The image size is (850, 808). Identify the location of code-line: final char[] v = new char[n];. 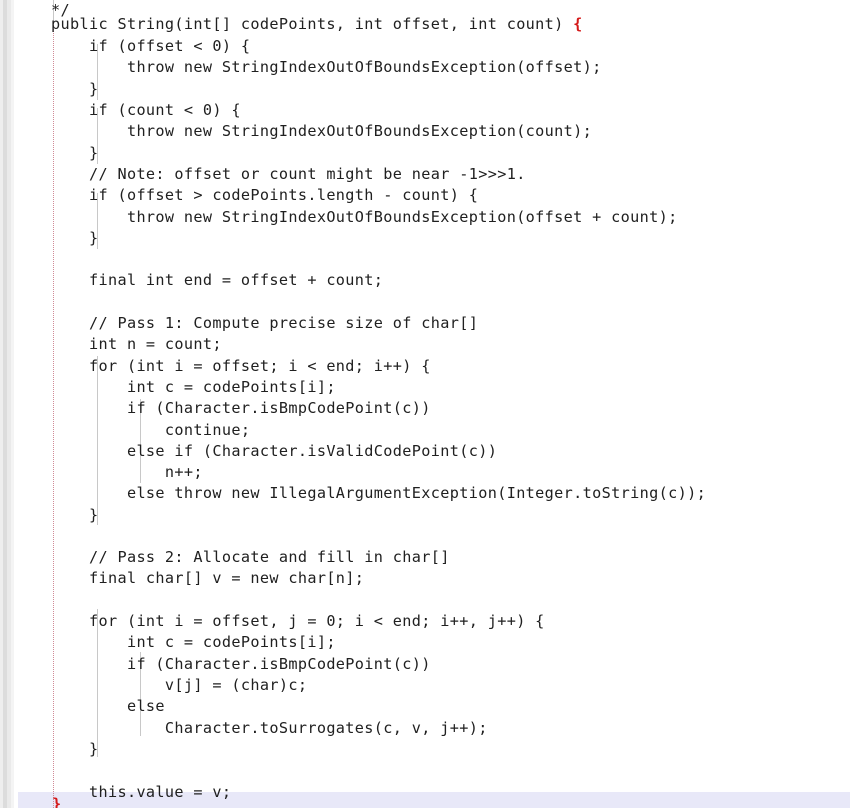
(207, 578).